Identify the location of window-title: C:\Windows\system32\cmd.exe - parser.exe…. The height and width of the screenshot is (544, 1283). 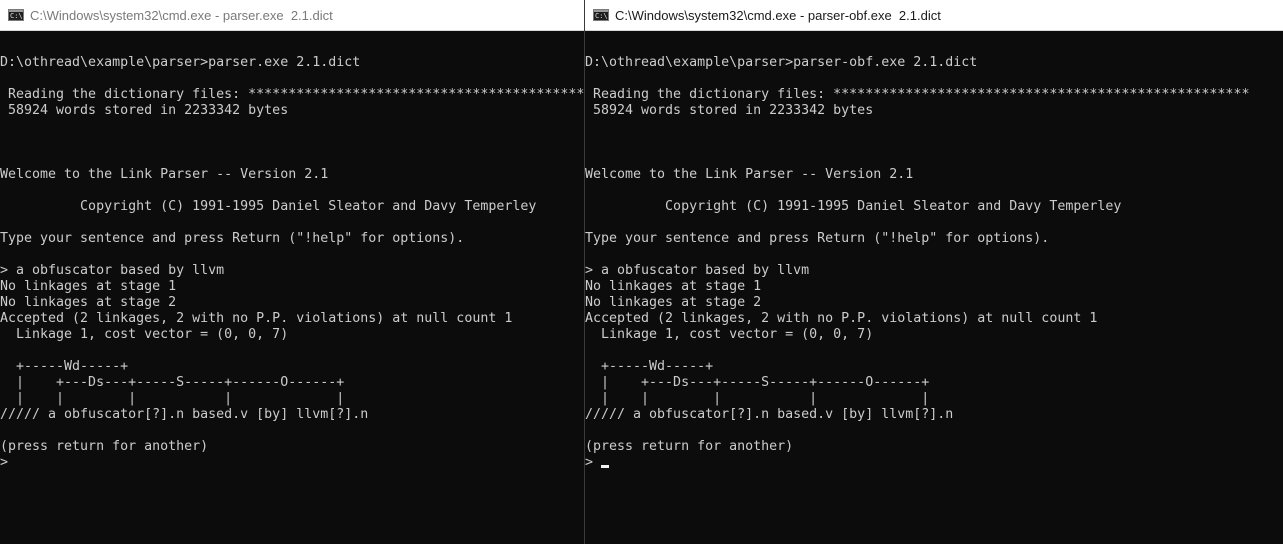
(181, 15).